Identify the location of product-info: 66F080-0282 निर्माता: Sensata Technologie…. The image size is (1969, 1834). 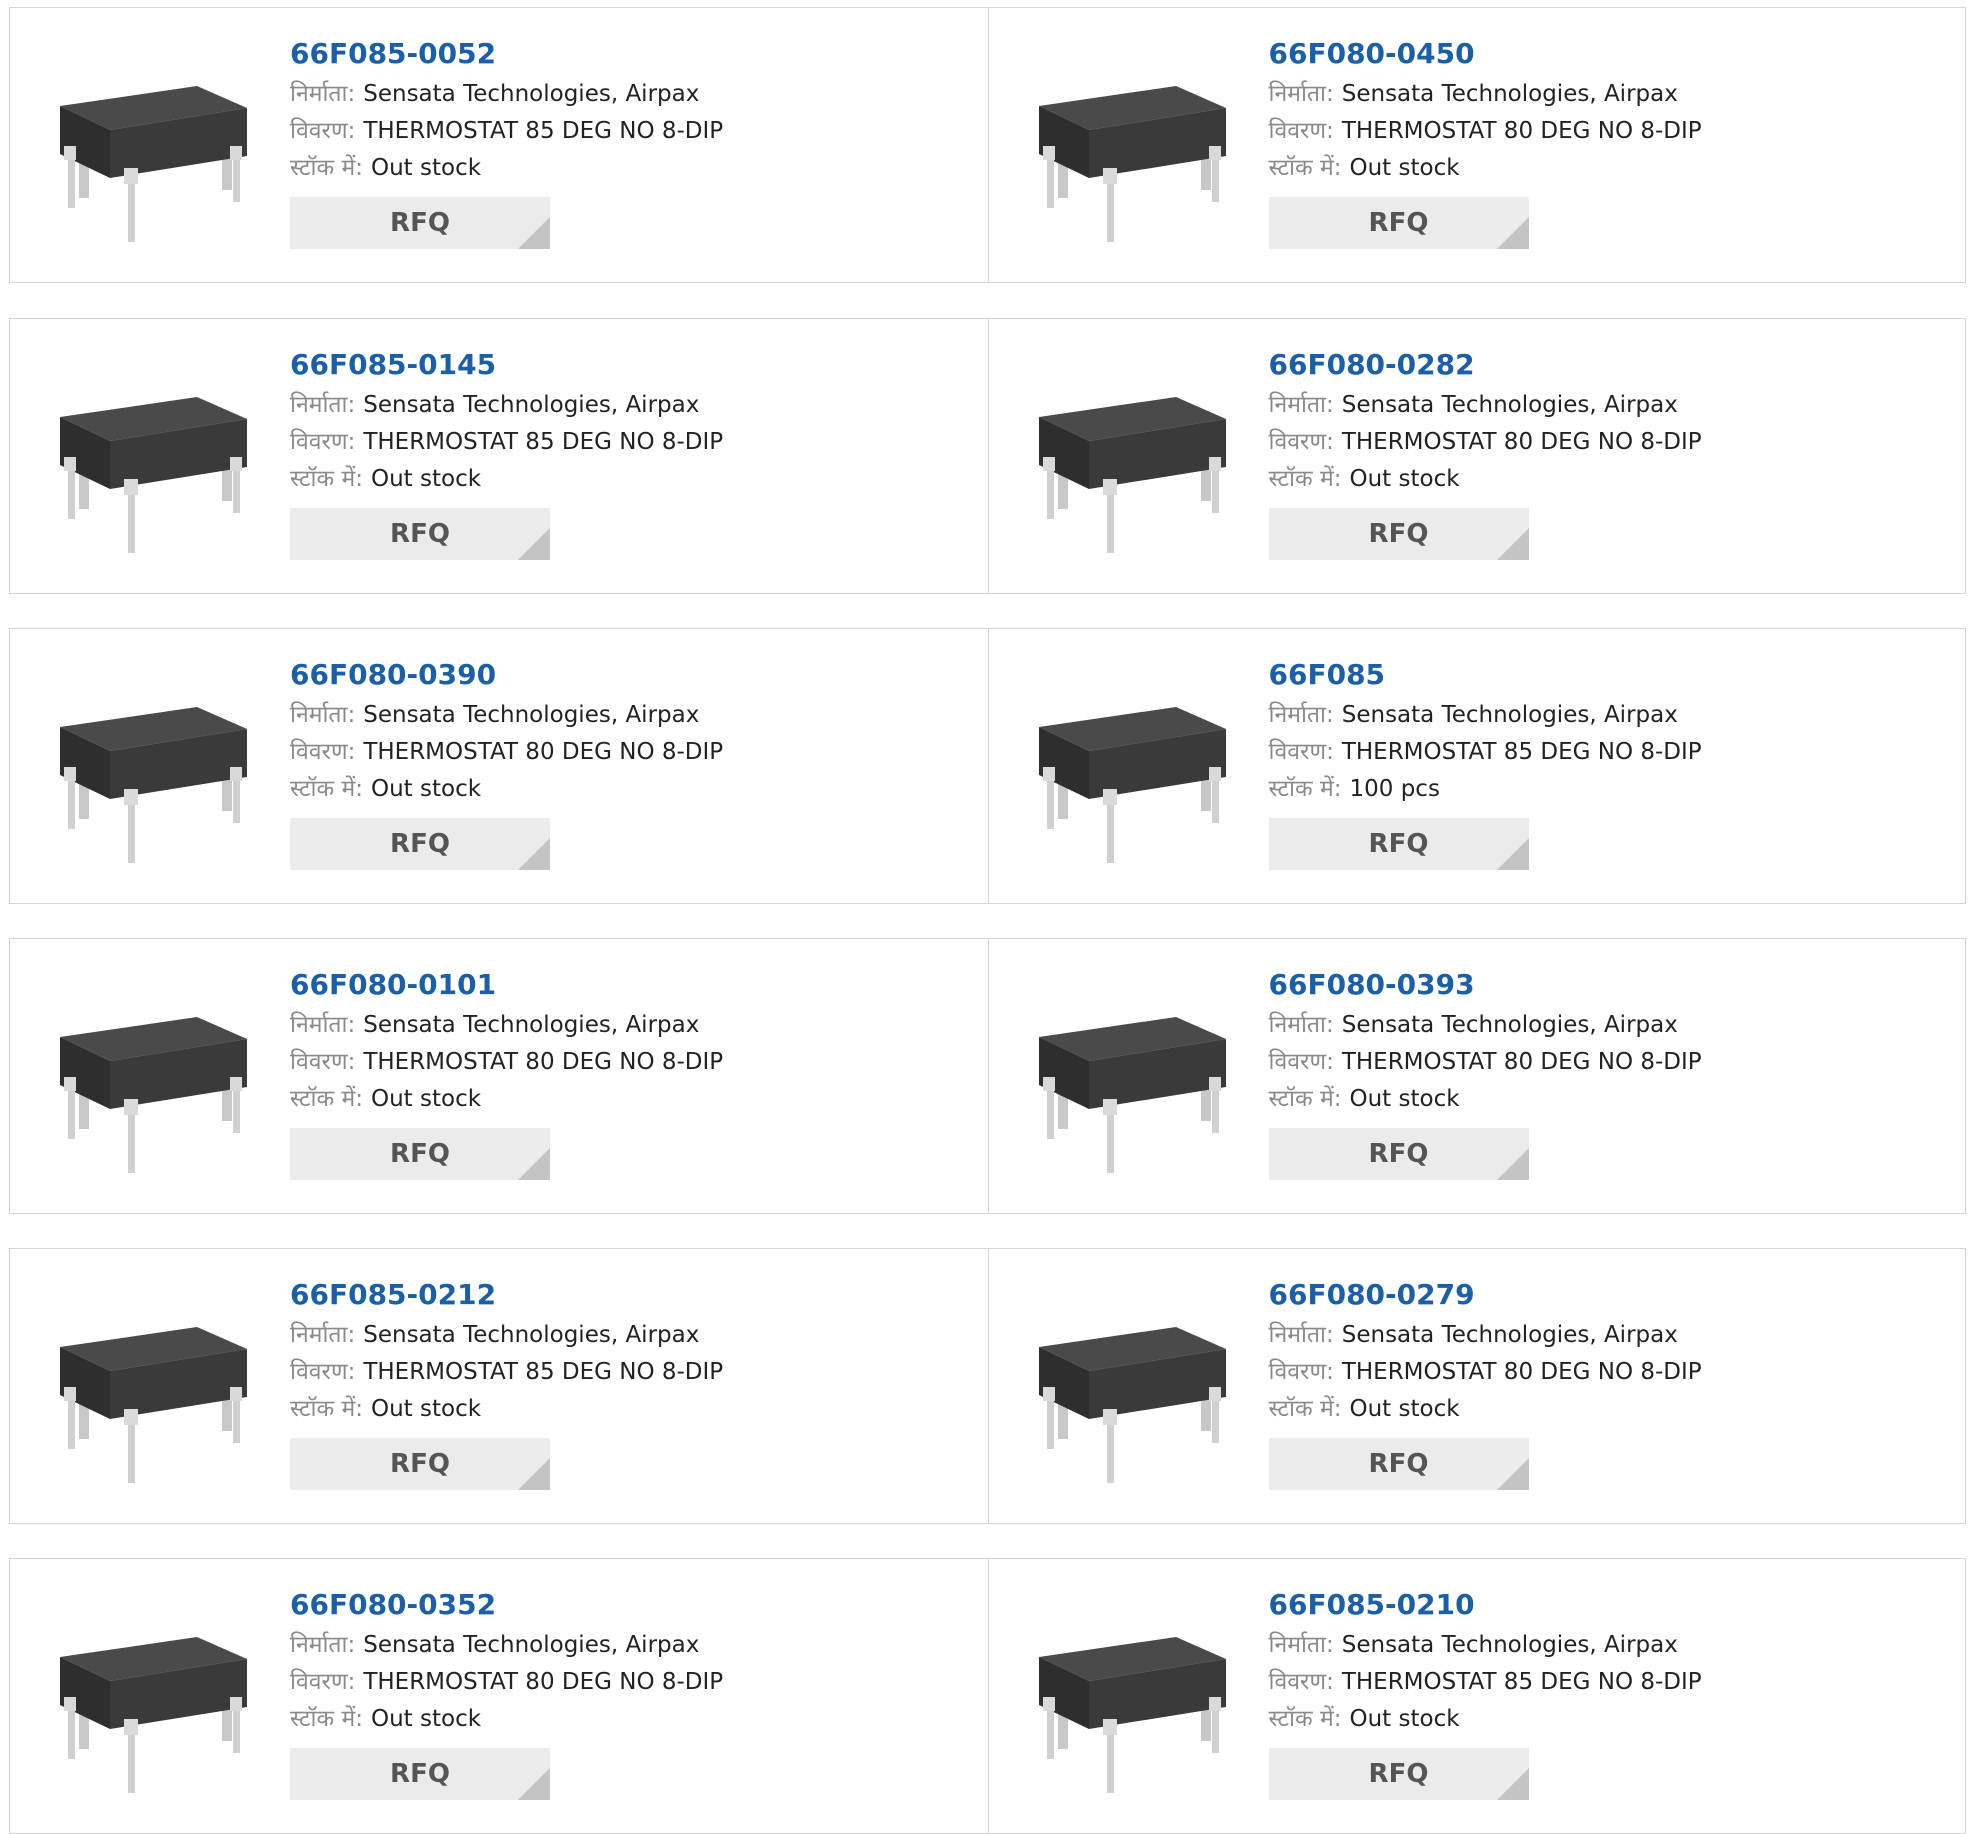
(1485, 453).